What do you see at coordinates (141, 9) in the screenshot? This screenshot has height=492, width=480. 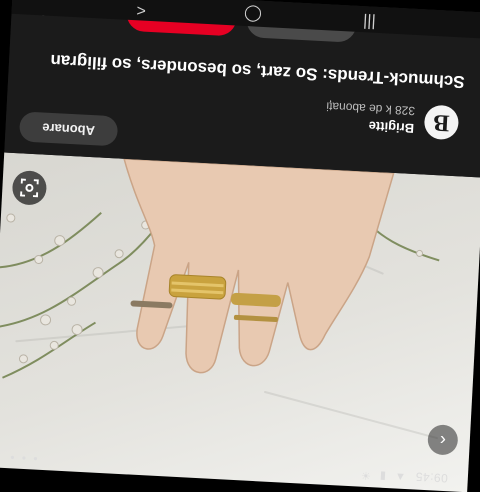 I see `nav-back-button: <` at bounding box center [141, 9].